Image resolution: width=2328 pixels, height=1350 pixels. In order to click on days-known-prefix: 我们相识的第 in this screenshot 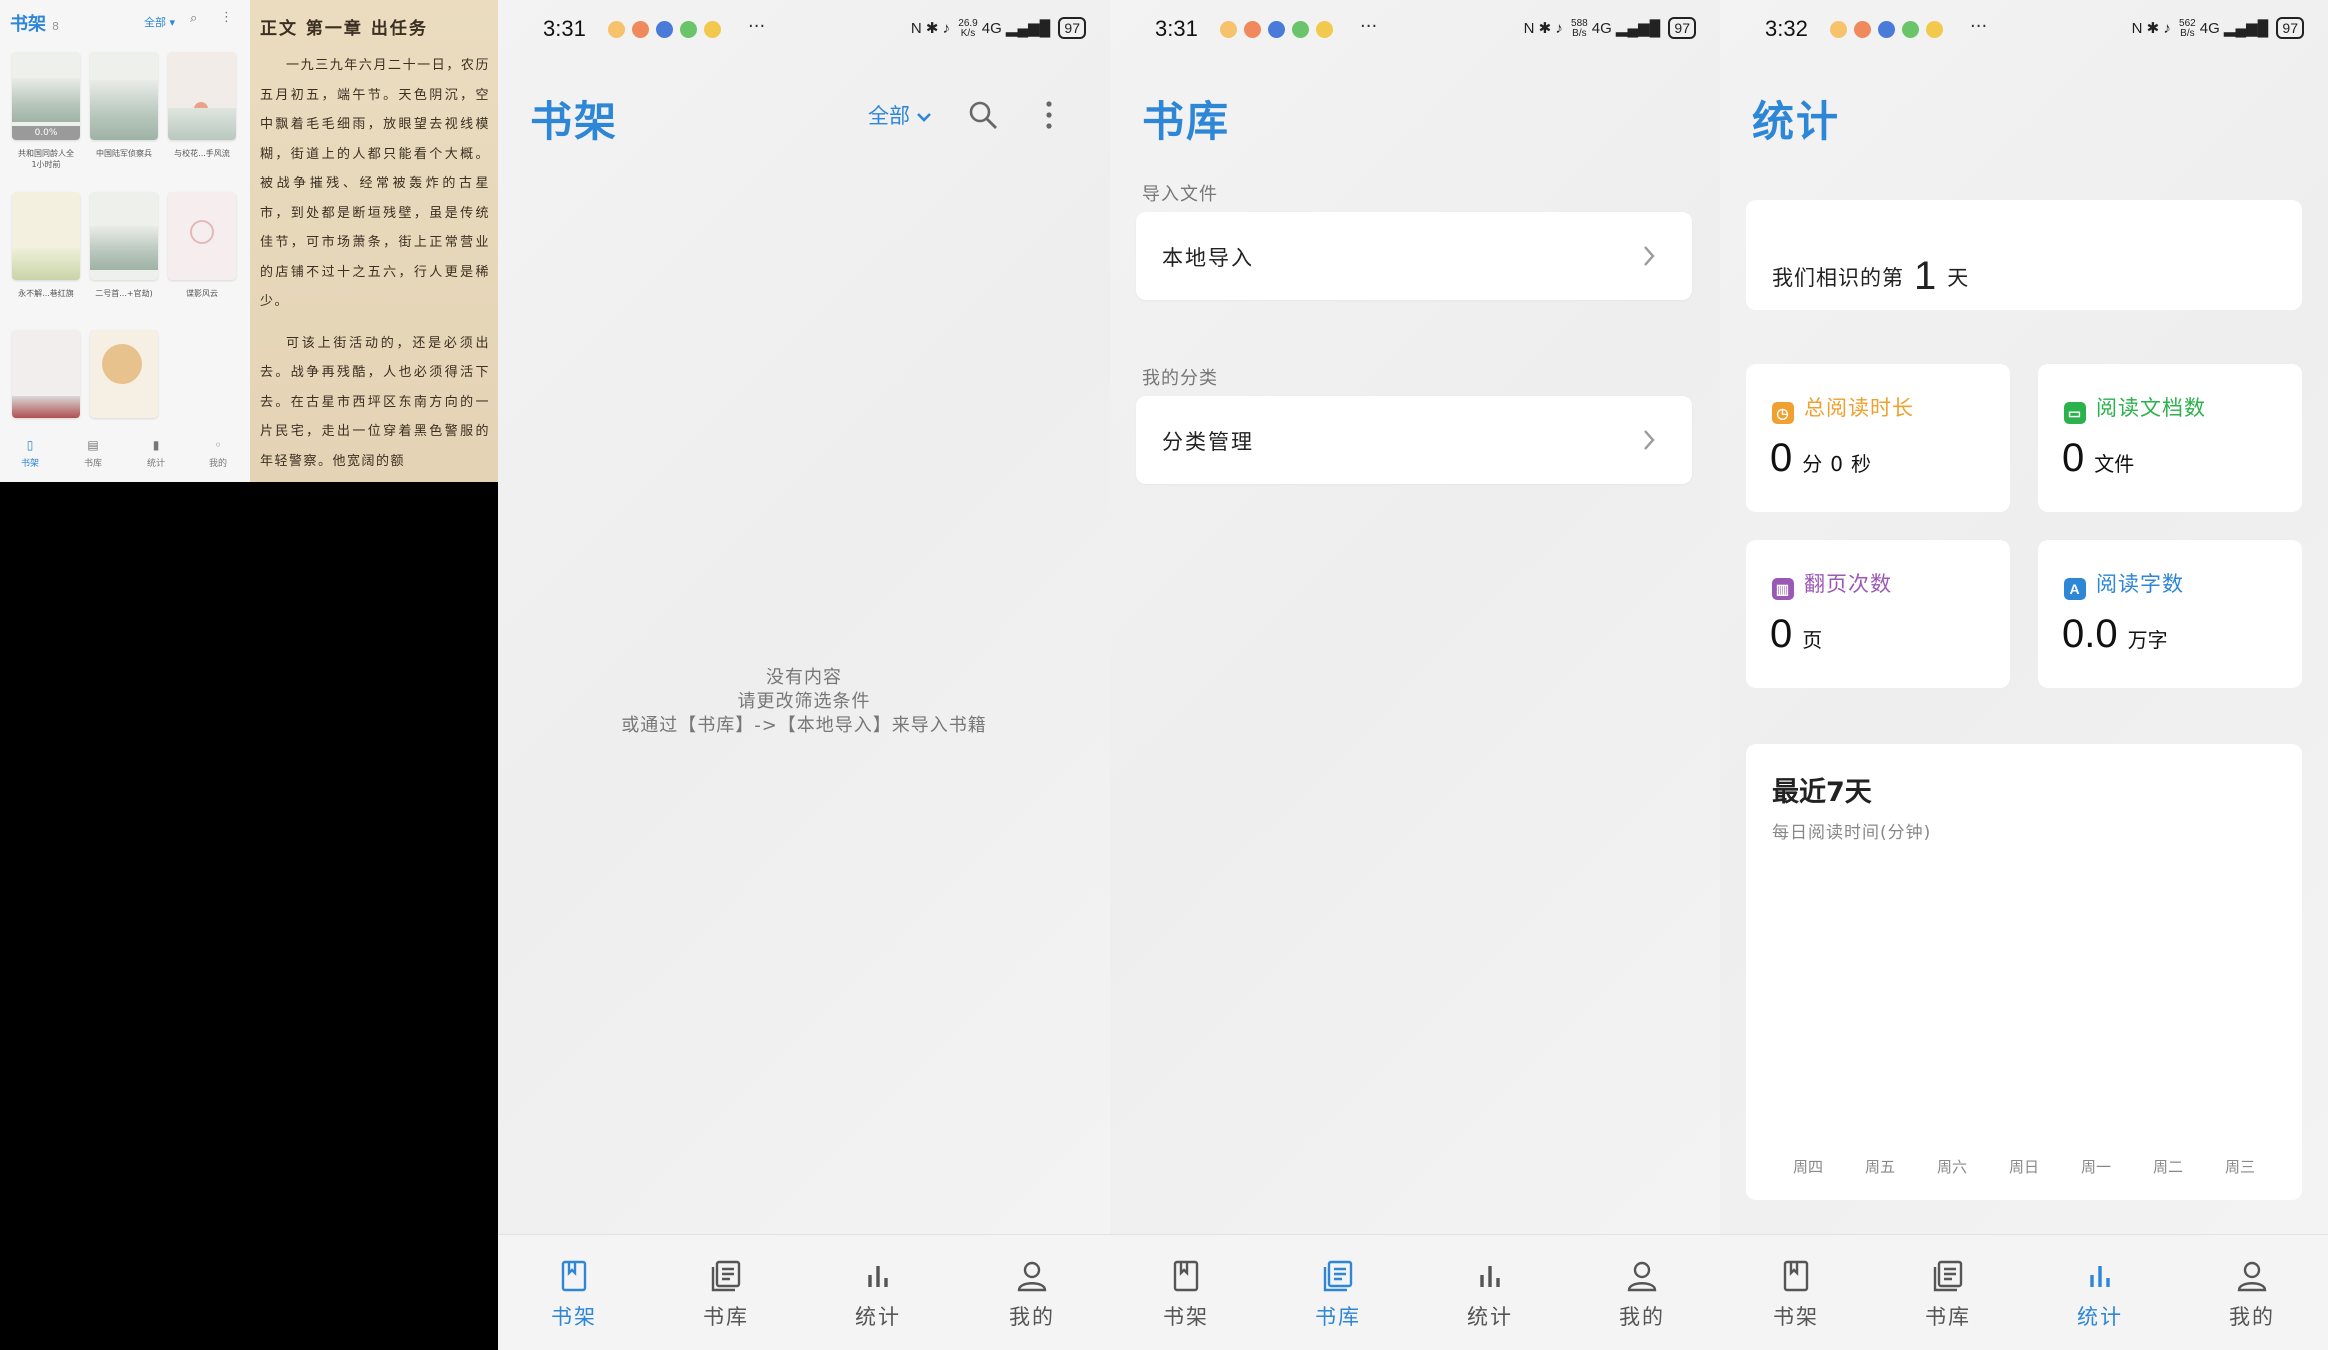, I will do `click(1838, 278)`.